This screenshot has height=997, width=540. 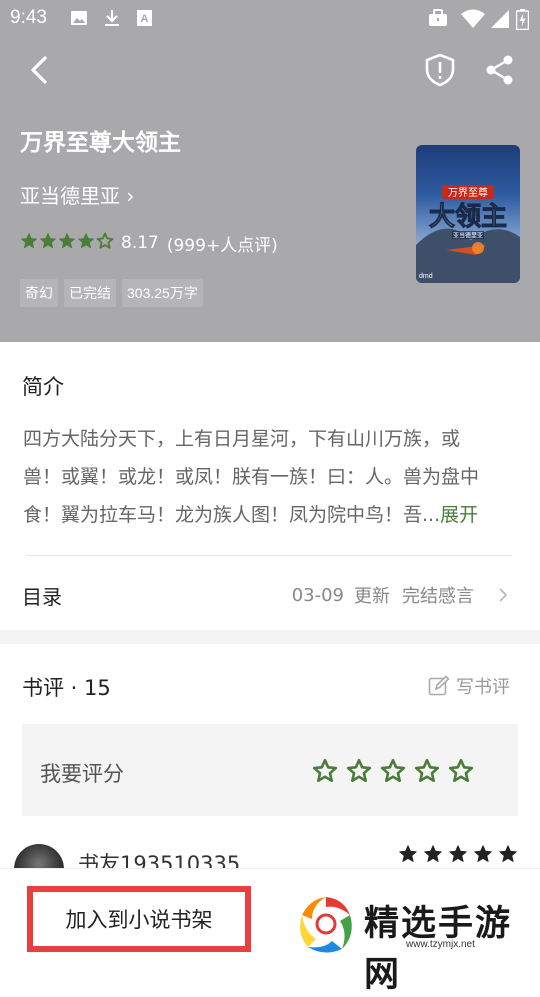 I want to click on toc-latest: 03-09 更新 完结感言, so click(x=401, y=595).